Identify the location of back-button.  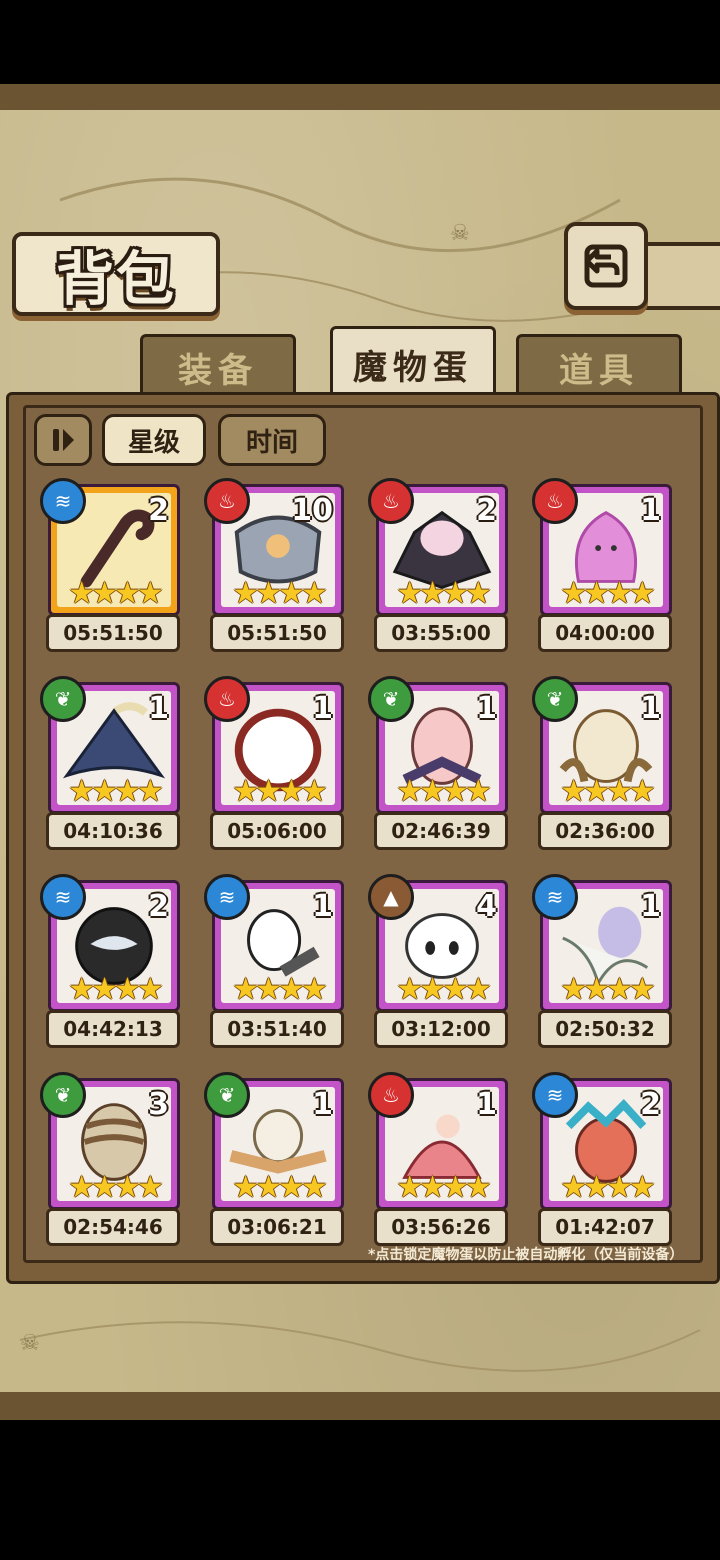
(606, 266).